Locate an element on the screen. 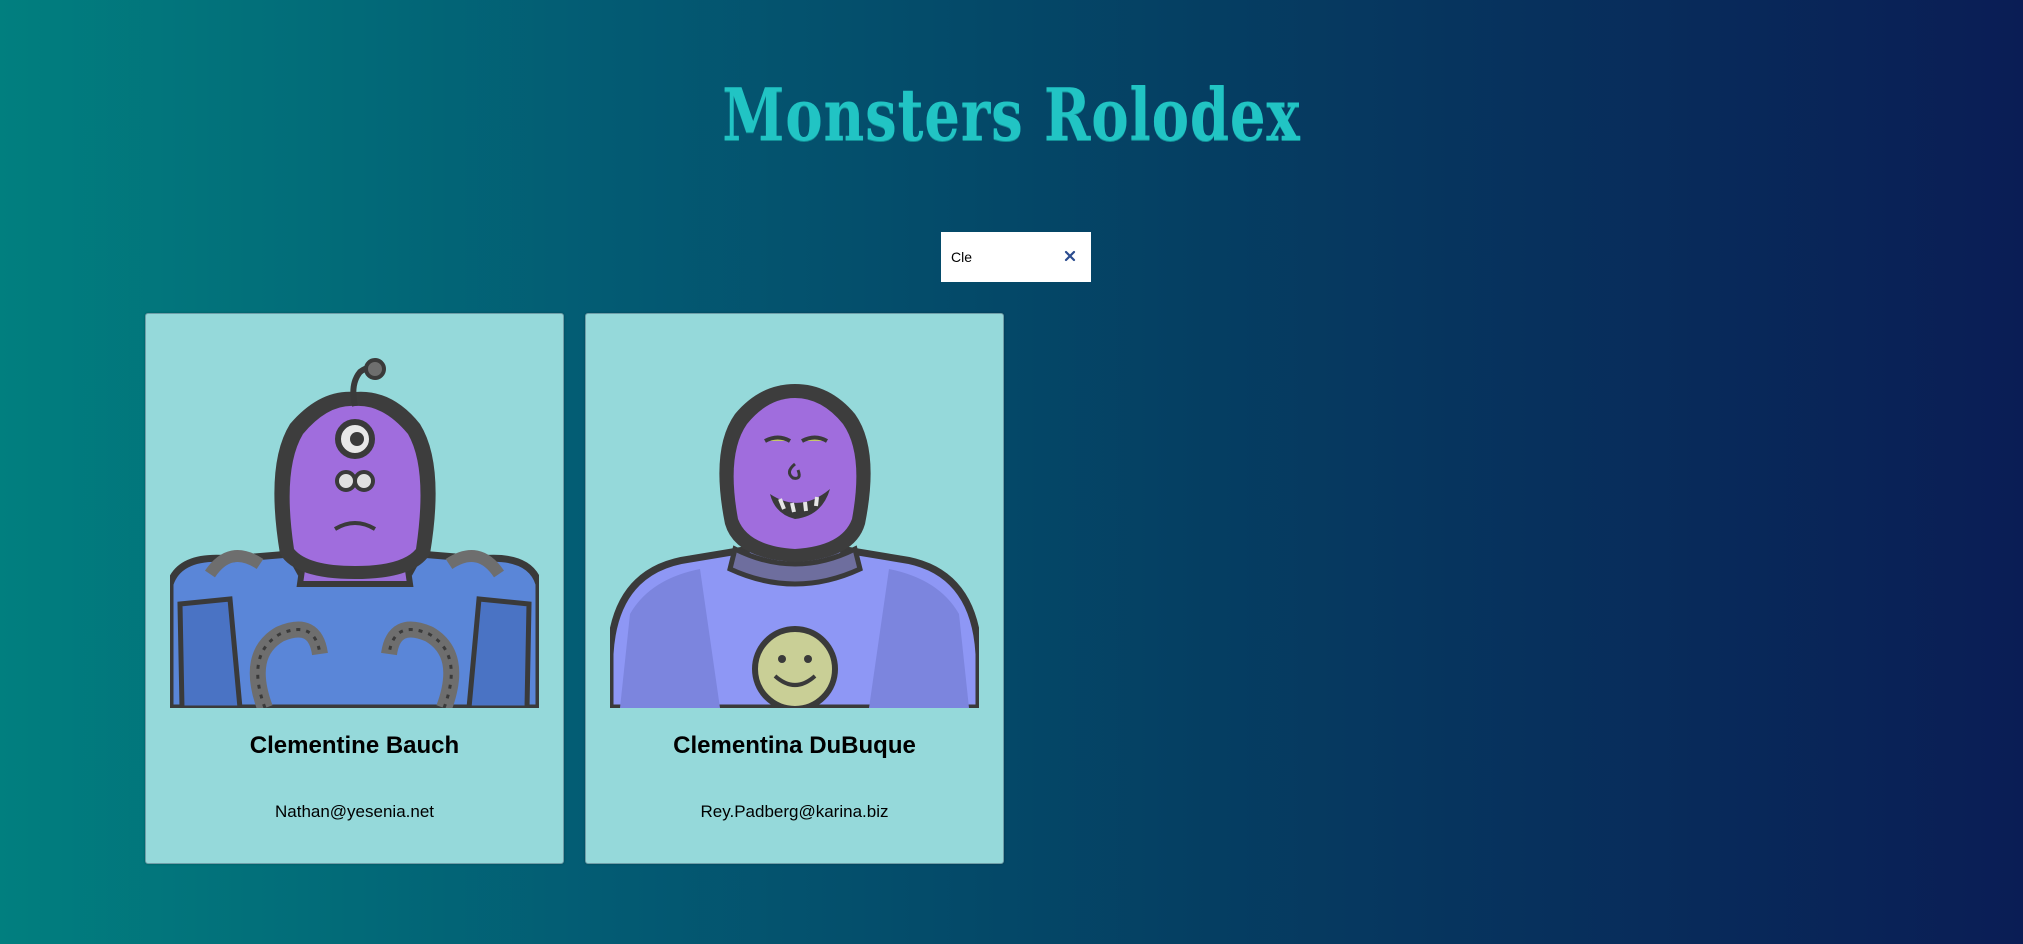 The height and width of the screenshot is (944, 2023). monster-name: Clementina DuBuque is located at coordinates (794, 745).